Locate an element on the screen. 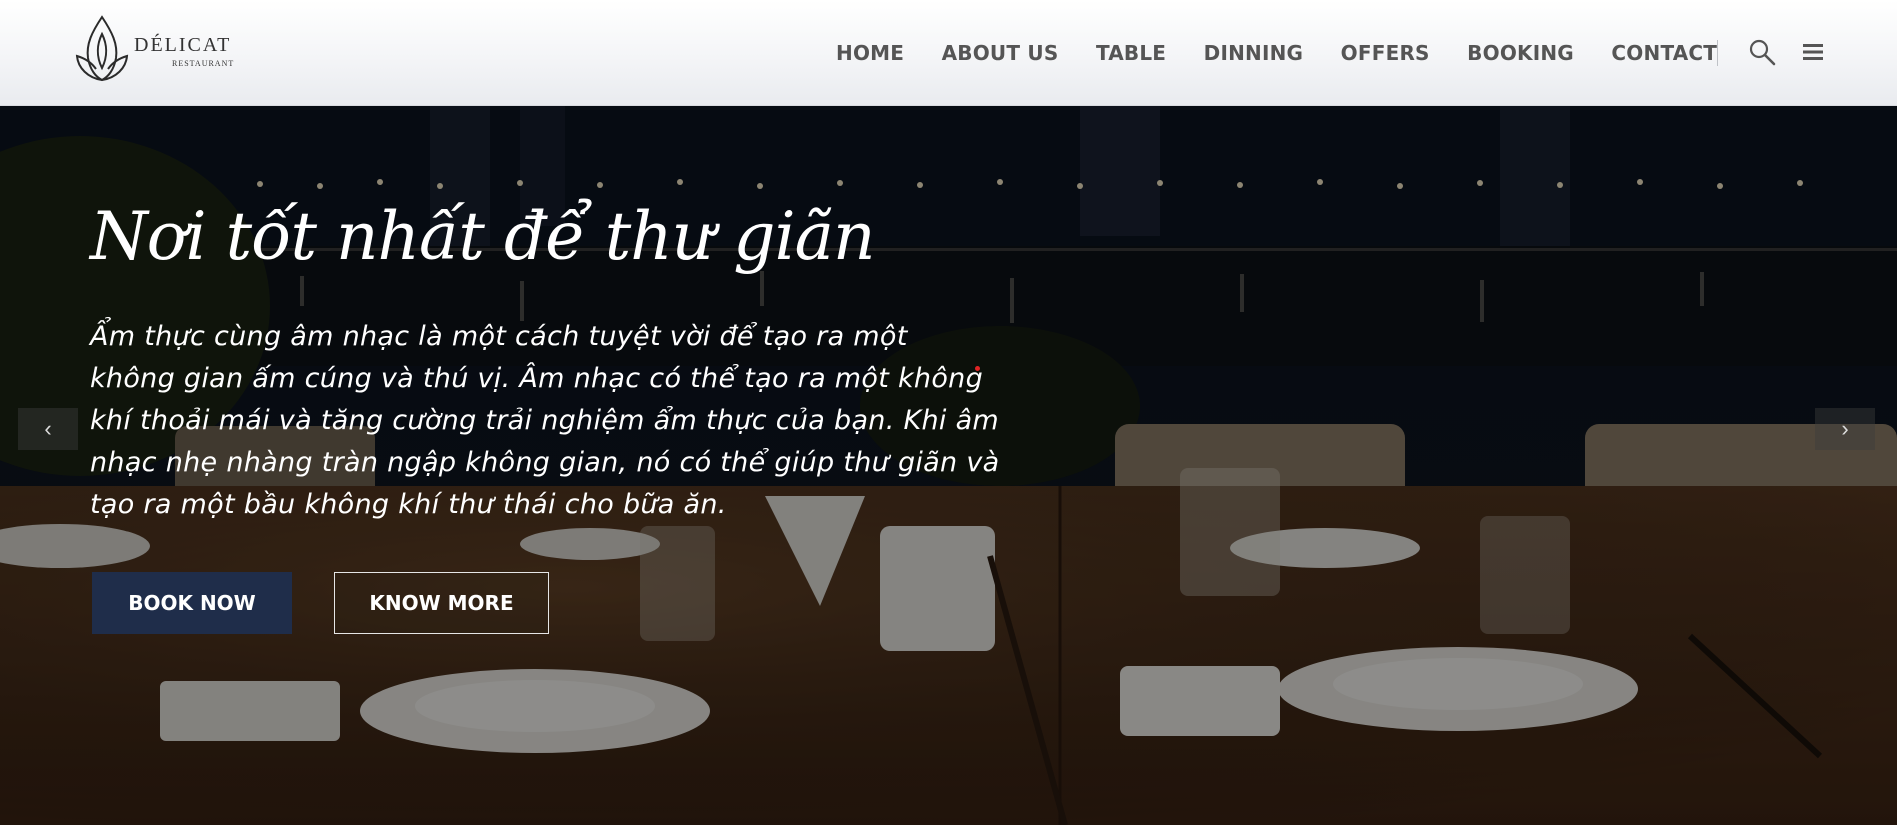 This screenshot has width=1897, height=825. hero-title: Nơi tốt nhất để thư giãn is located at coordinates (482, 236).